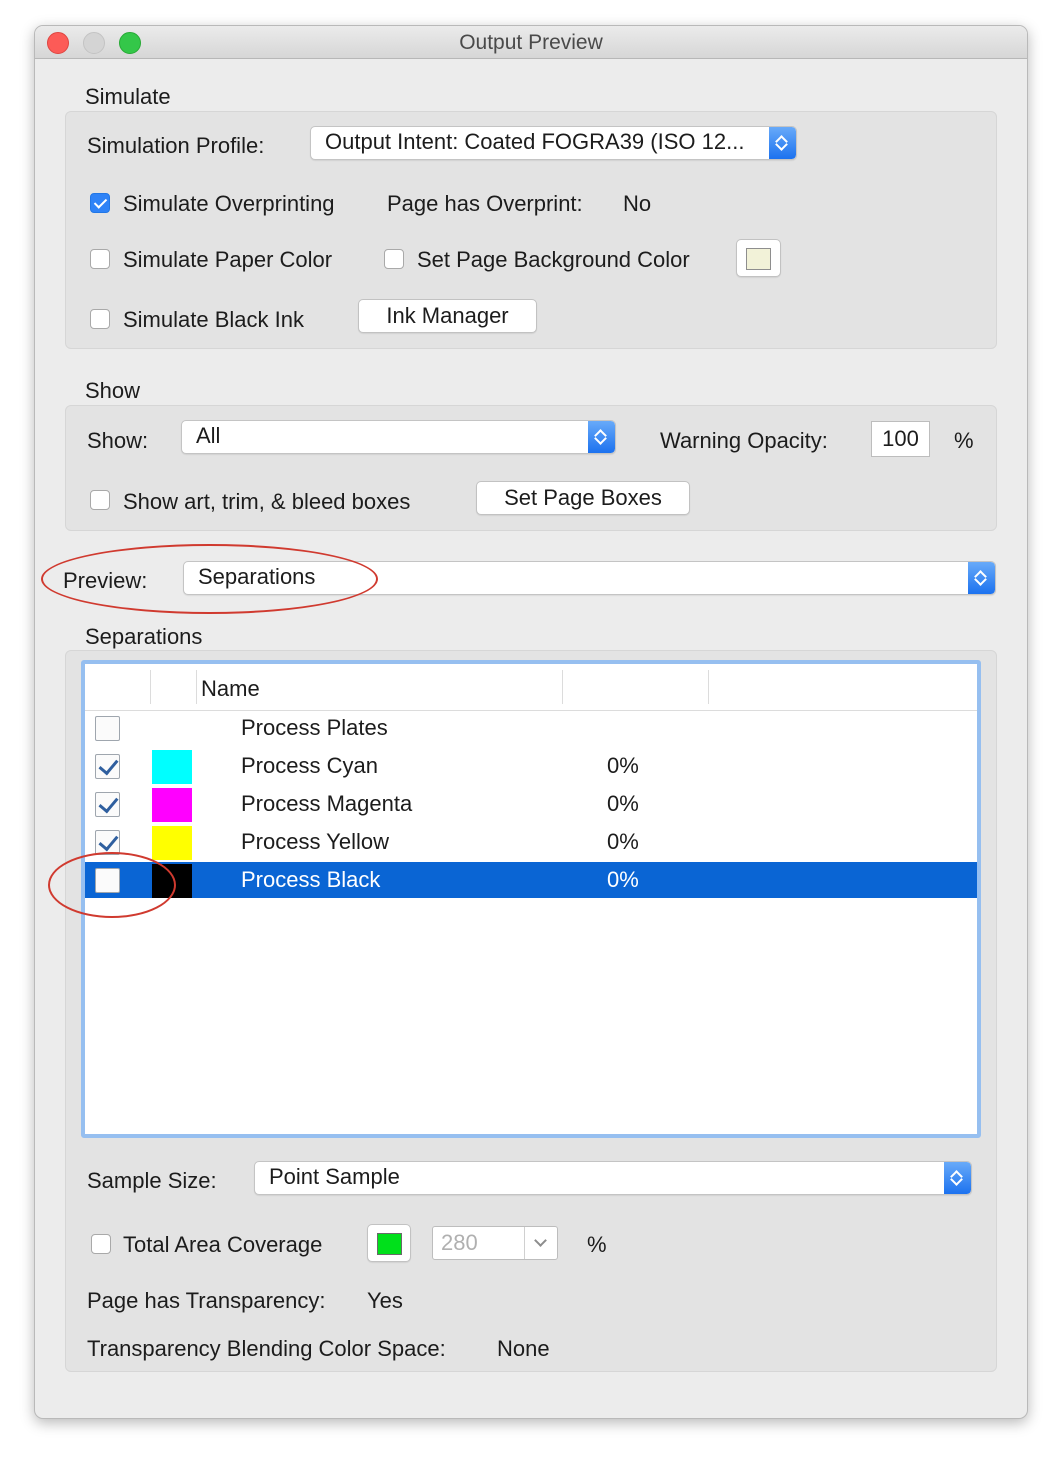 This screenshot has height=1460, width=1060. What do you see at coordinates (228, 259) in the screenshot?
I see `simulate-paper-color-label: Simulate Paper Color` at bounding box center [228, 259].